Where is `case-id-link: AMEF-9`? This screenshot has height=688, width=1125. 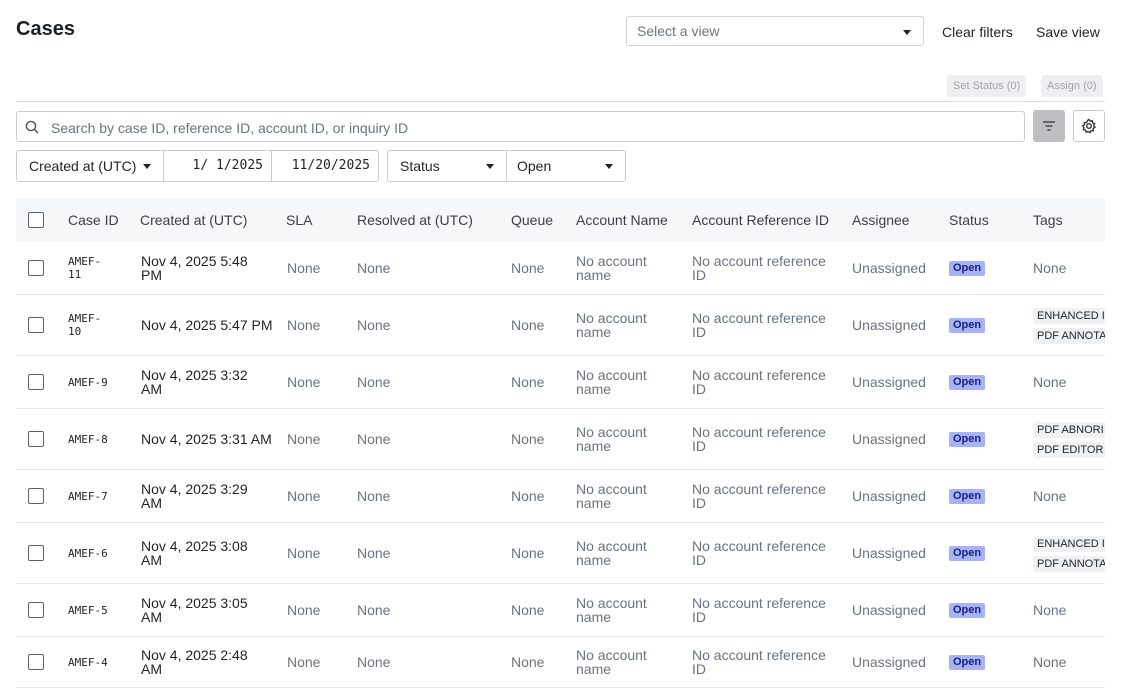
case-id-link: AMEF-9 is located at coordinates (88, 382).